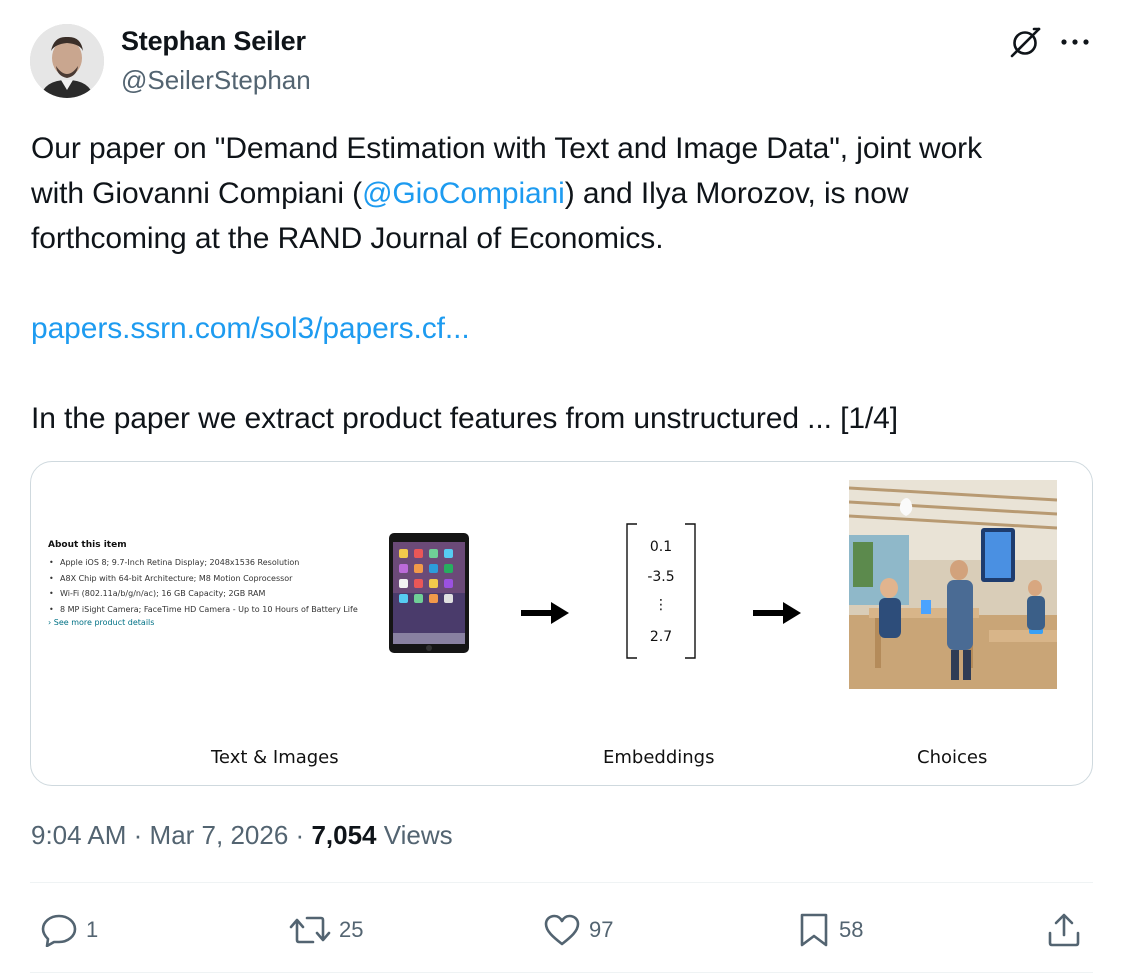 This screenshot has height=974, width=1123. Describe the element at coordinates (830, 930) in the screenshot. I see `bookmark-button: 58` at that location.